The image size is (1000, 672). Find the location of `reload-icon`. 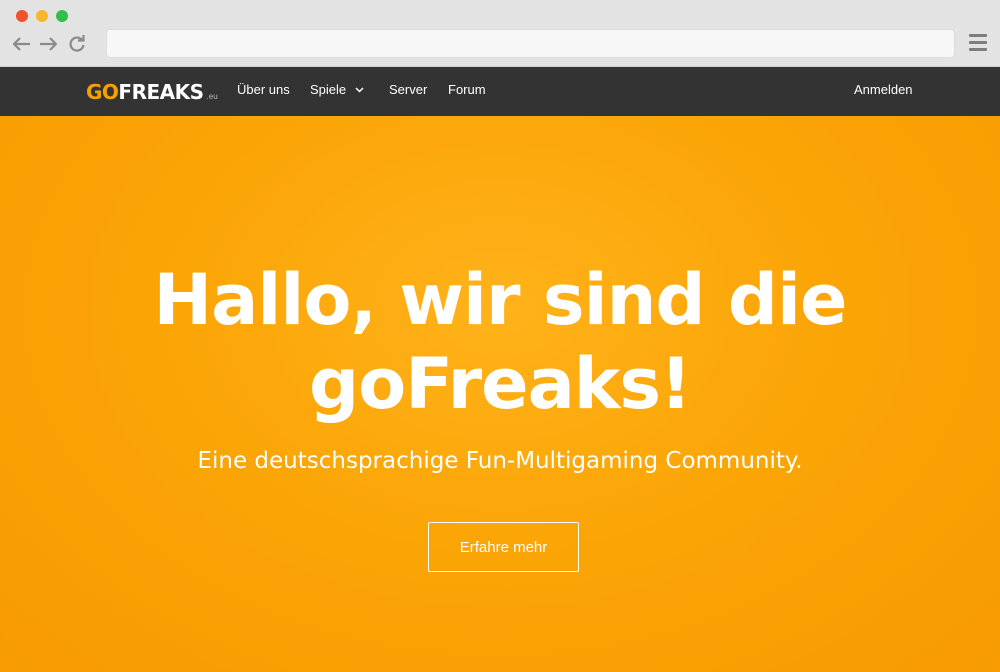

reload-icon is located at coordinates (77, 44).